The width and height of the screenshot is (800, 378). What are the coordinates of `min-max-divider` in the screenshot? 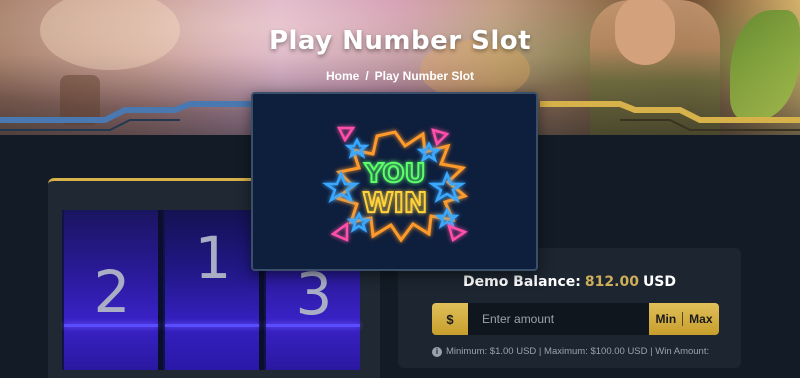 It's located at (683, 319).